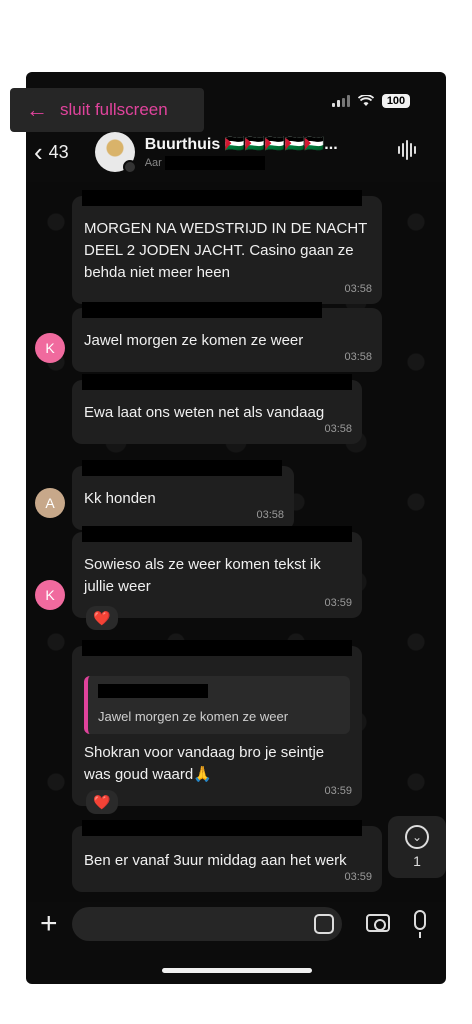 The image size is (472, 1024). Describe the element at coordinates (38, 152) in the screenshot. I see `chevron-left-icon: ‹` at that location.